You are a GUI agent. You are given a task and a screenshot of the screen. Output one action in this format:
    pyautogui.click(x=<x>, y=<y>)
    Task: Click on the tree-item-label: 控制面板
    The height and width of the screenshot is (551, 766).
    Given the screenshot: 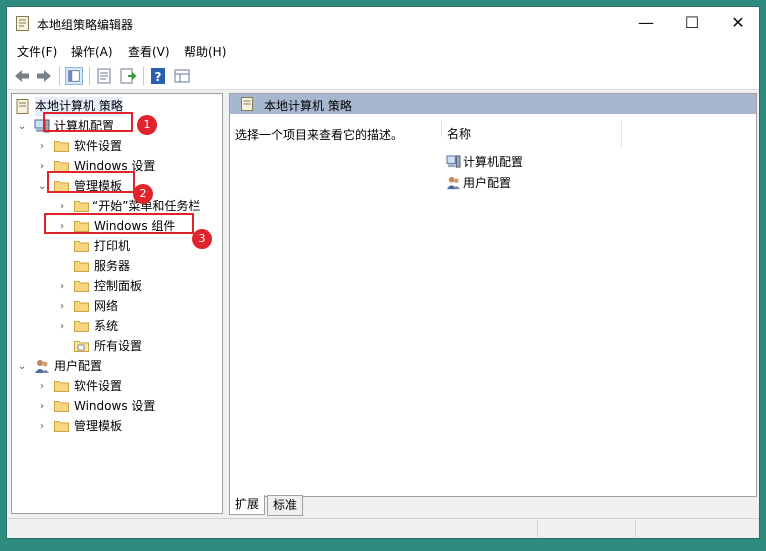 What is the action you would take?
    pyautogui.click(x=118, y=286)
    